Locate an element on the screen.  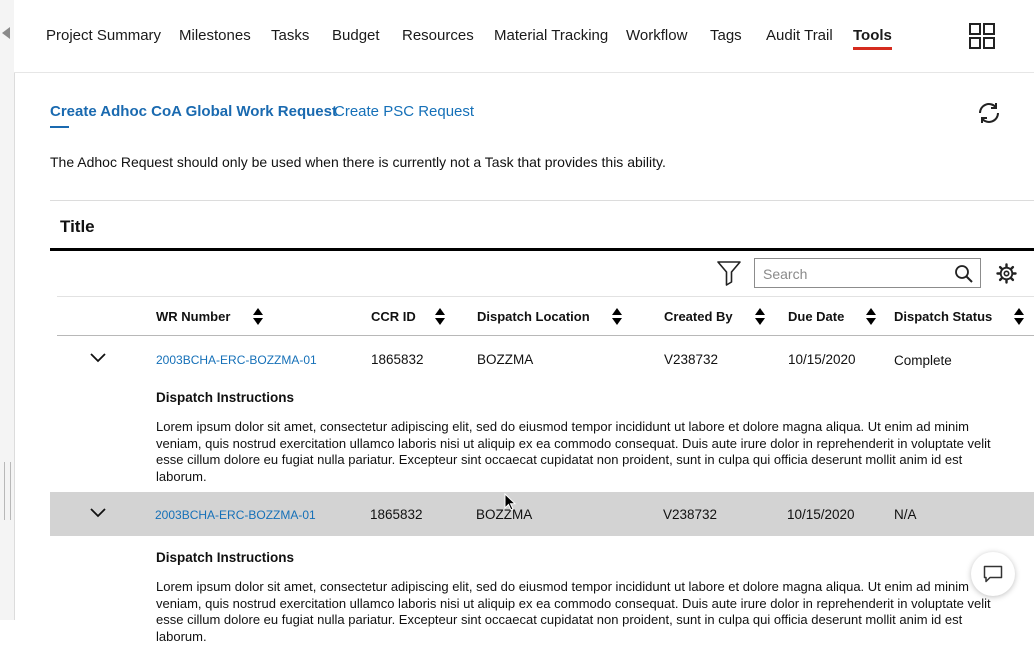
nav-budget: Budget is located at coordinates (356, 35).